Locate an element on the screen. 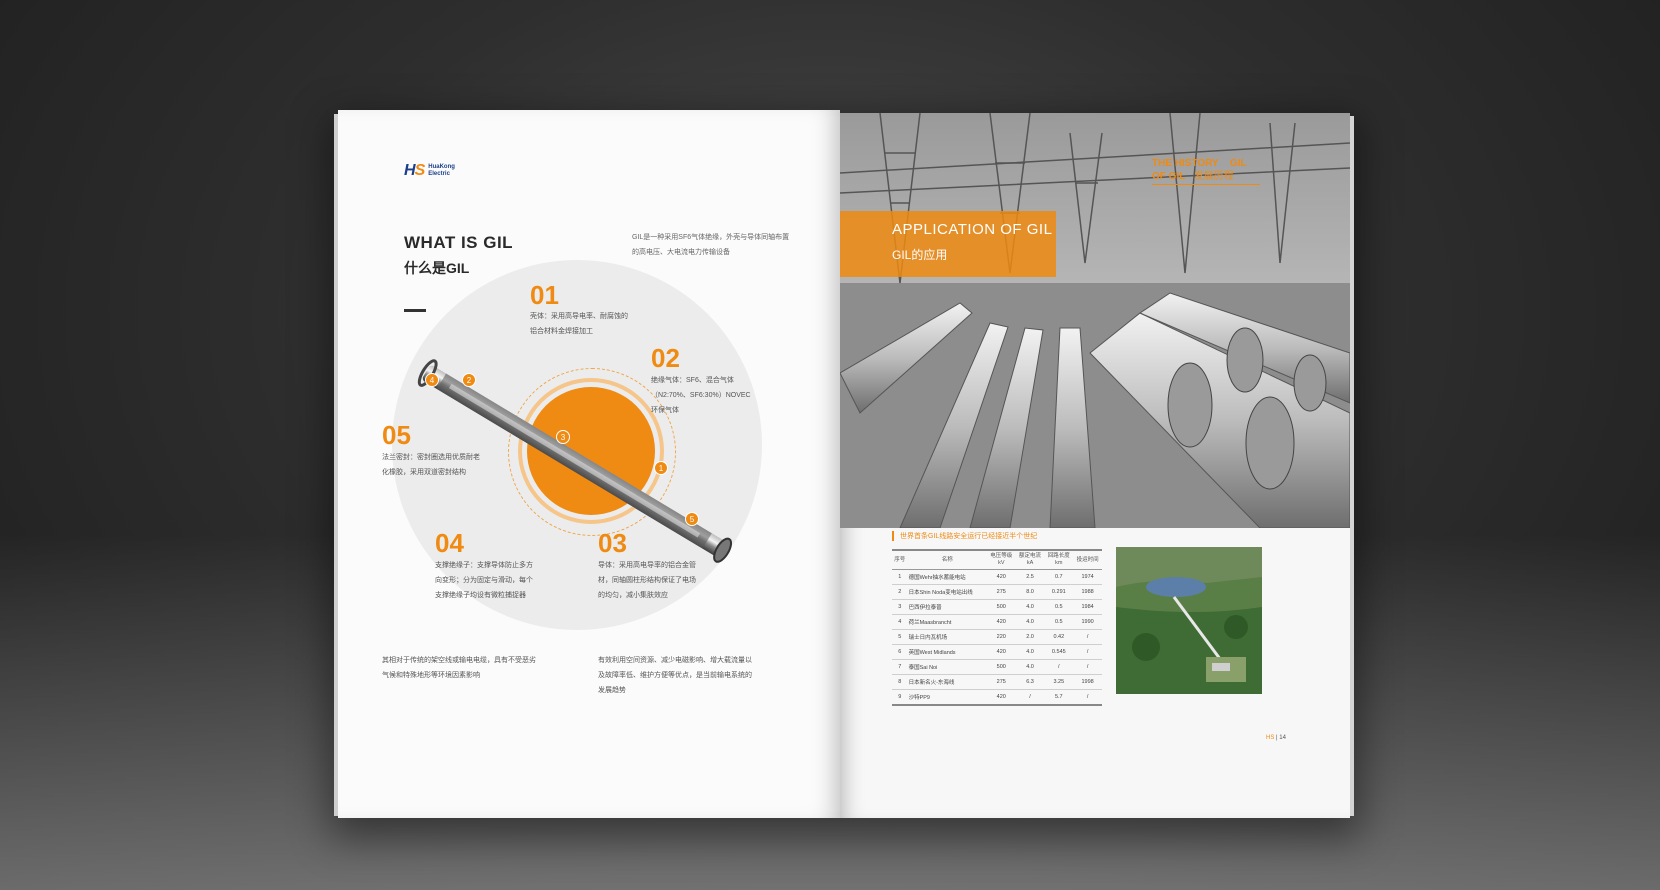  table-header: 序号 is located at coordinates (900, 559).